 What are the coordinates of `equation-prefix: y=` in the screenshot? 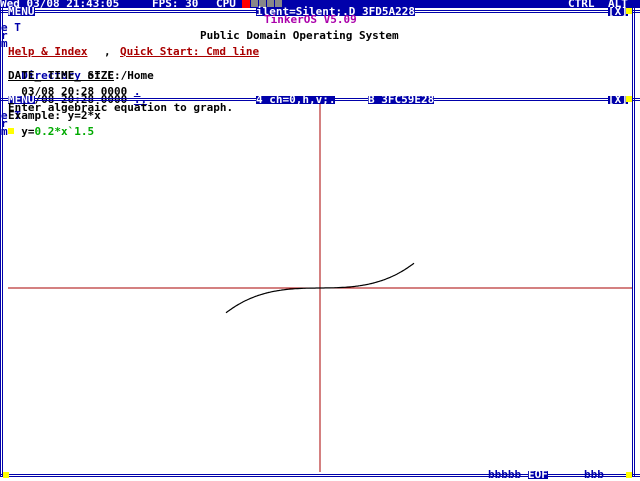 It's located at (28, 131).